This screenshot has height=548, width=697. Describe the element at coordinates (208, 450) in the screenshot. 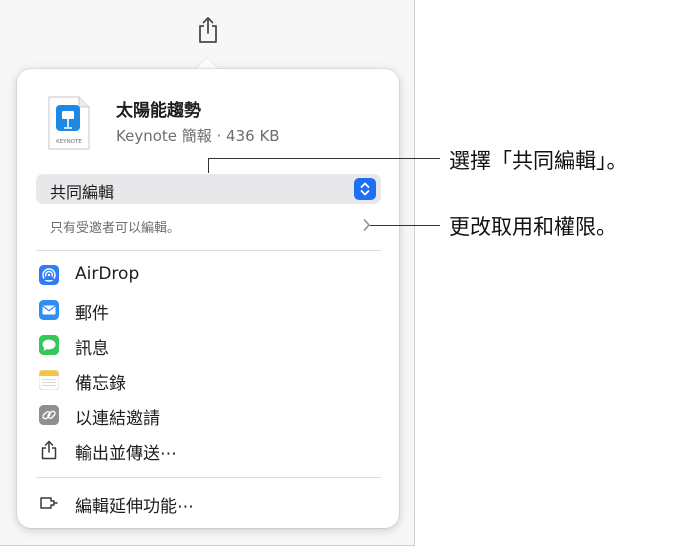

I see `menu-item-export-send: 輸出並傳送⋯` at that location.